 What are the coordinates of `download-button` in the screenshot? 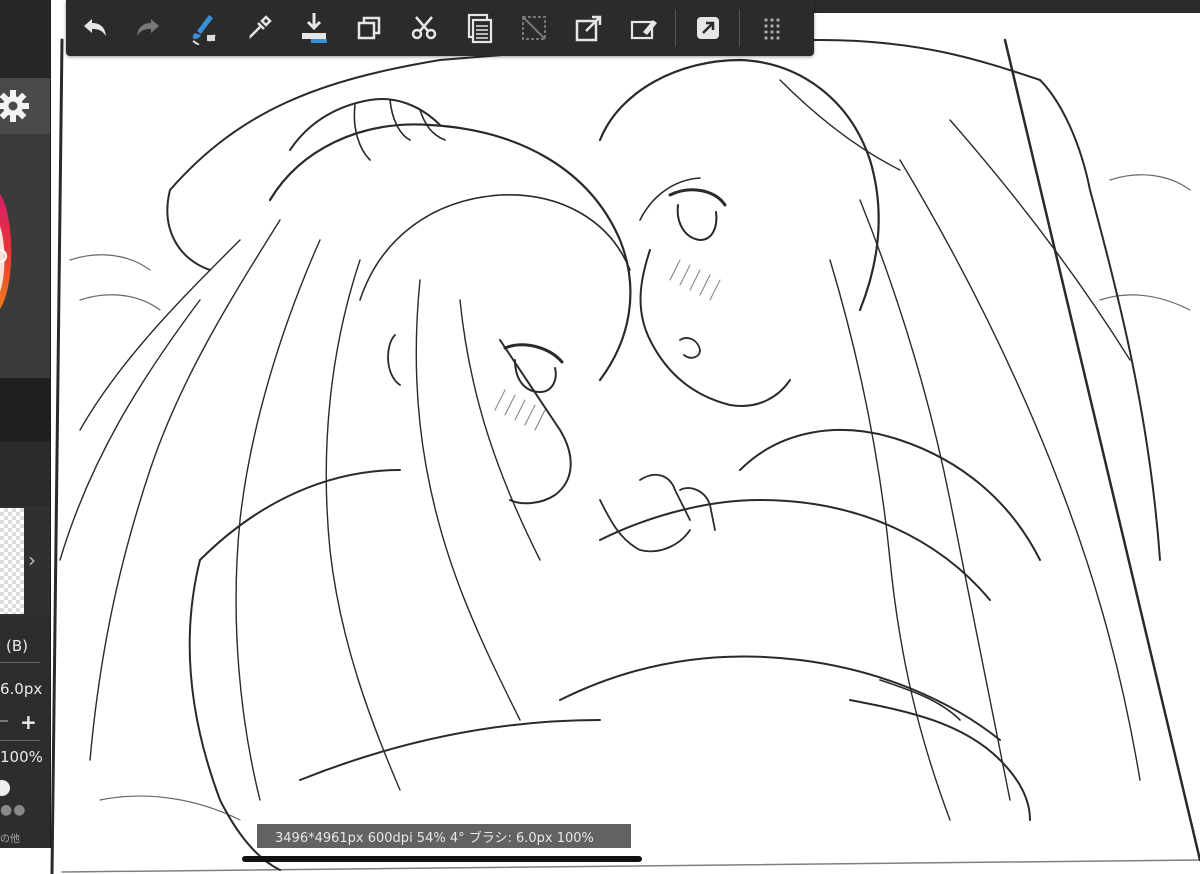 It's located at (313, 28).